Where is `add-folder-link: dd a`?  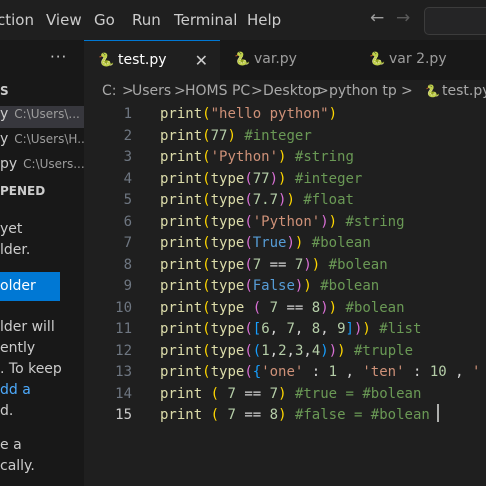 add-folder-link: dd a is located at coordinates (15, 390).